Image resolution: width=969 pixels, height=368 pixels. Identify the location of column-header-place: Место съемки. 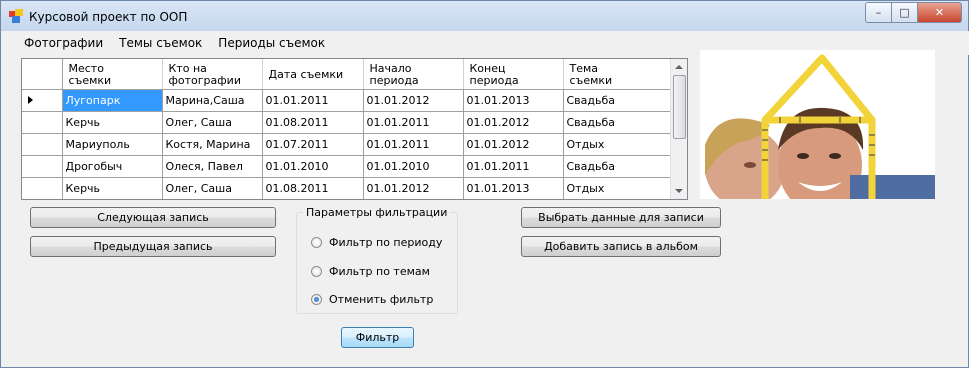
(112, 74).